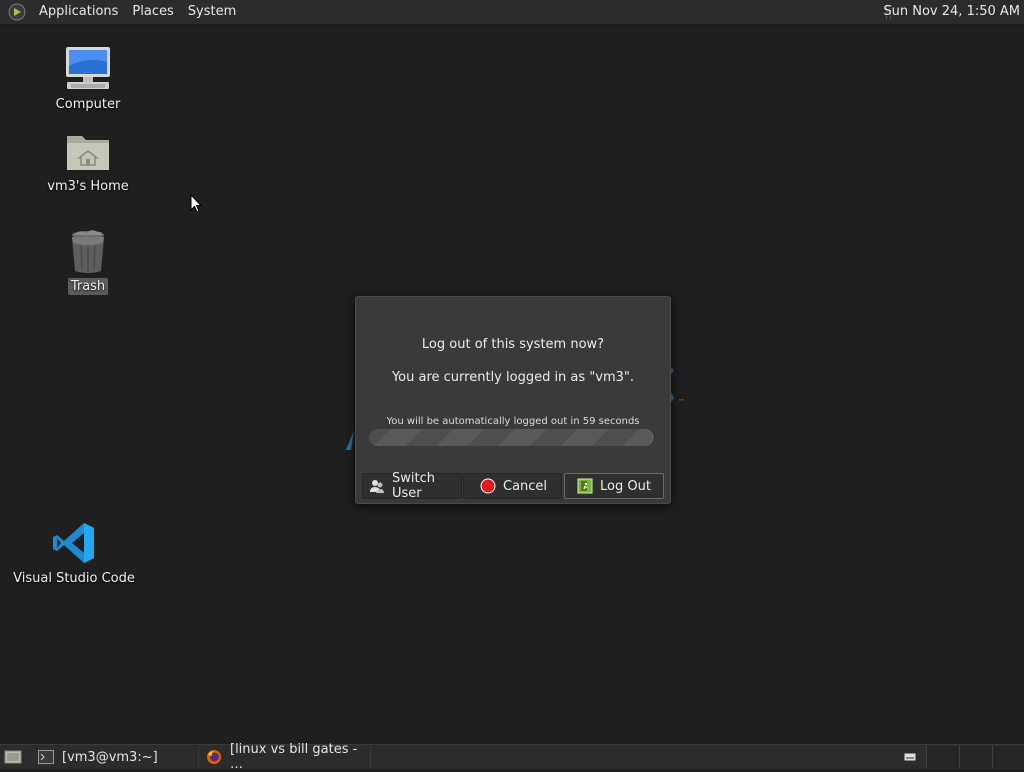 The width and height of the screenshot is (1024, 772). I want to click on cancel-button: Cancel, so click(512, 486).